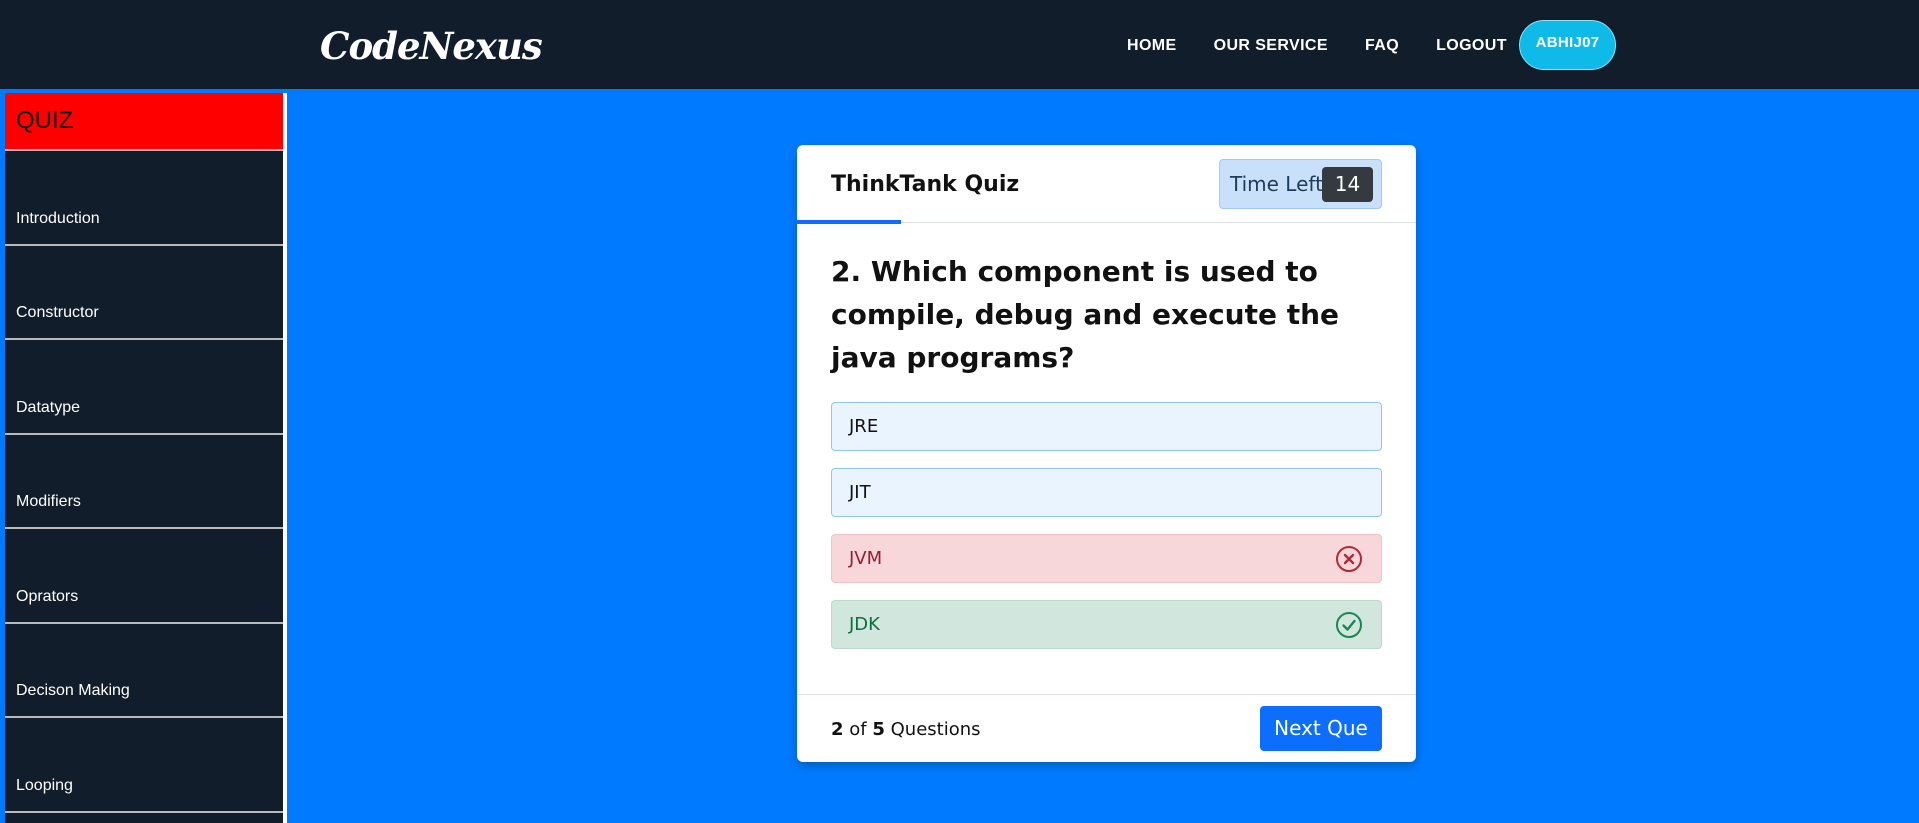 Image resolution: width=1919 pixels, height=823 pixels. Describe the element at coordinates (48, 501) in the screenshot. I see `sidebar-item-label: Modifiers` at that location.